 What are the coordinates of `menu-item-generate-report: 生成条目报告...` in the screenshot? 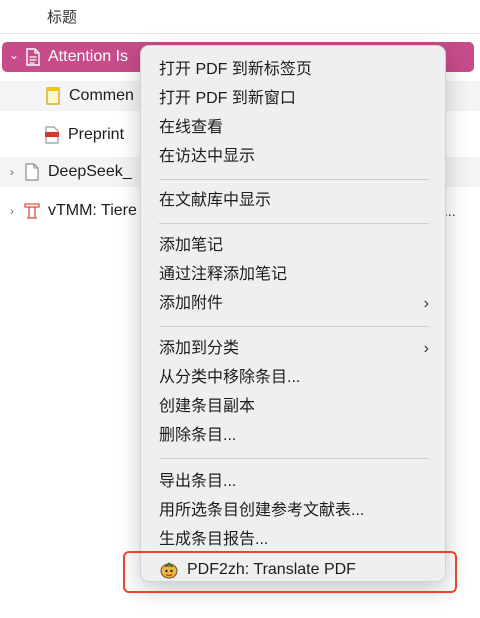 It's located at (294, 540).